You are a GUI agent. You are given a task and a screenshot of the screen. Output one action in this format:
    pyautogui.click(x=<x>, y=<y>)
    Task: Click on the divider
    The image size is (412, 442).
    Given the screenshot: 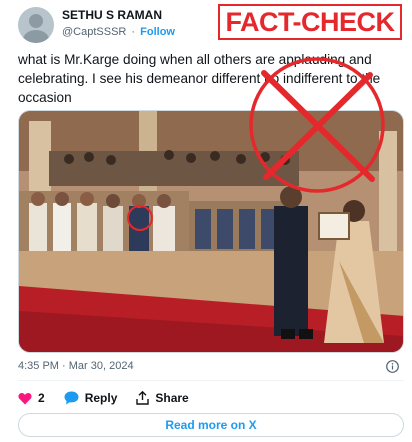 What is the action you would take?
    pyautogui.click(x=211, y=380)
    